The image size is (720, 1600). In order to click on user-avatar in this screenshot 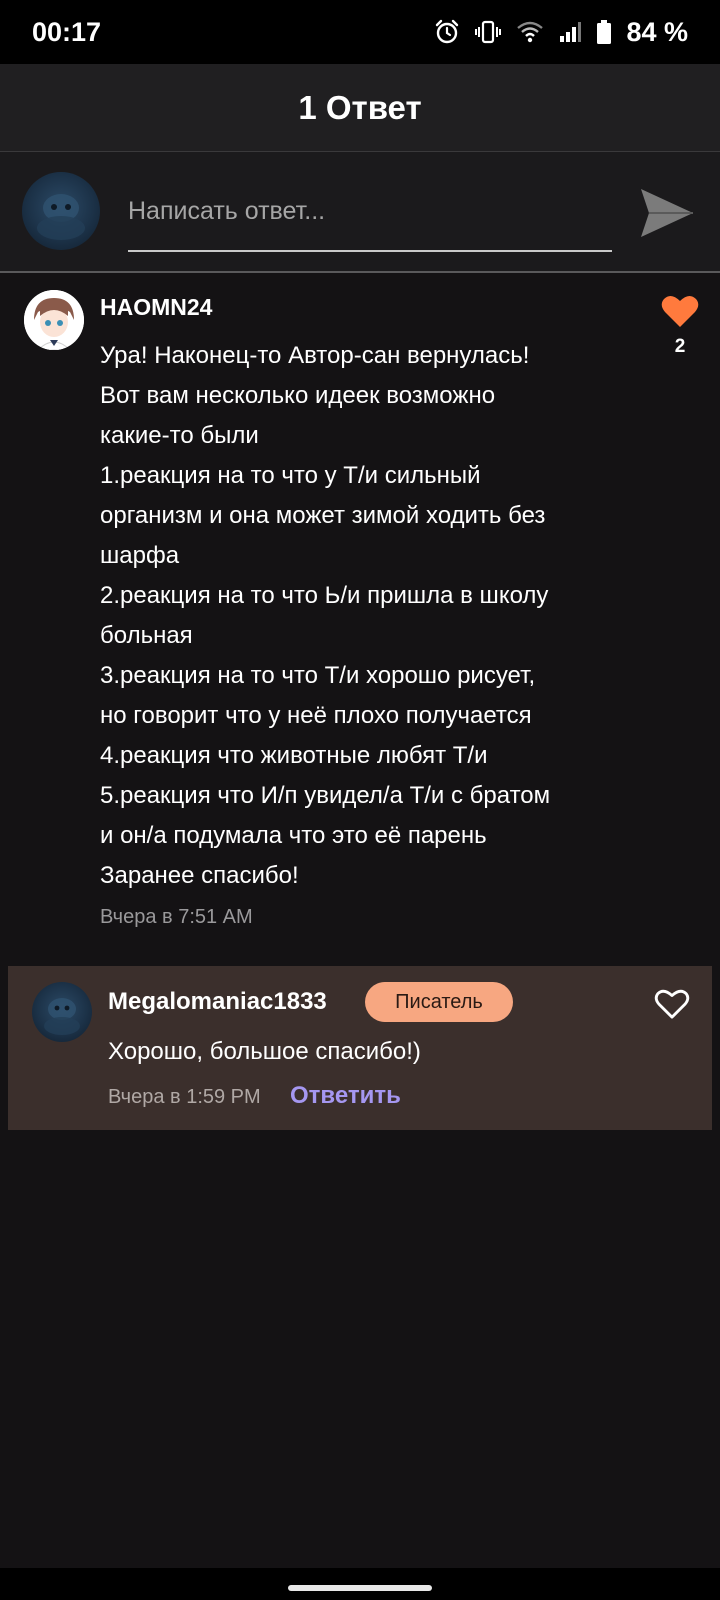, I will do `click(61, 211)`.